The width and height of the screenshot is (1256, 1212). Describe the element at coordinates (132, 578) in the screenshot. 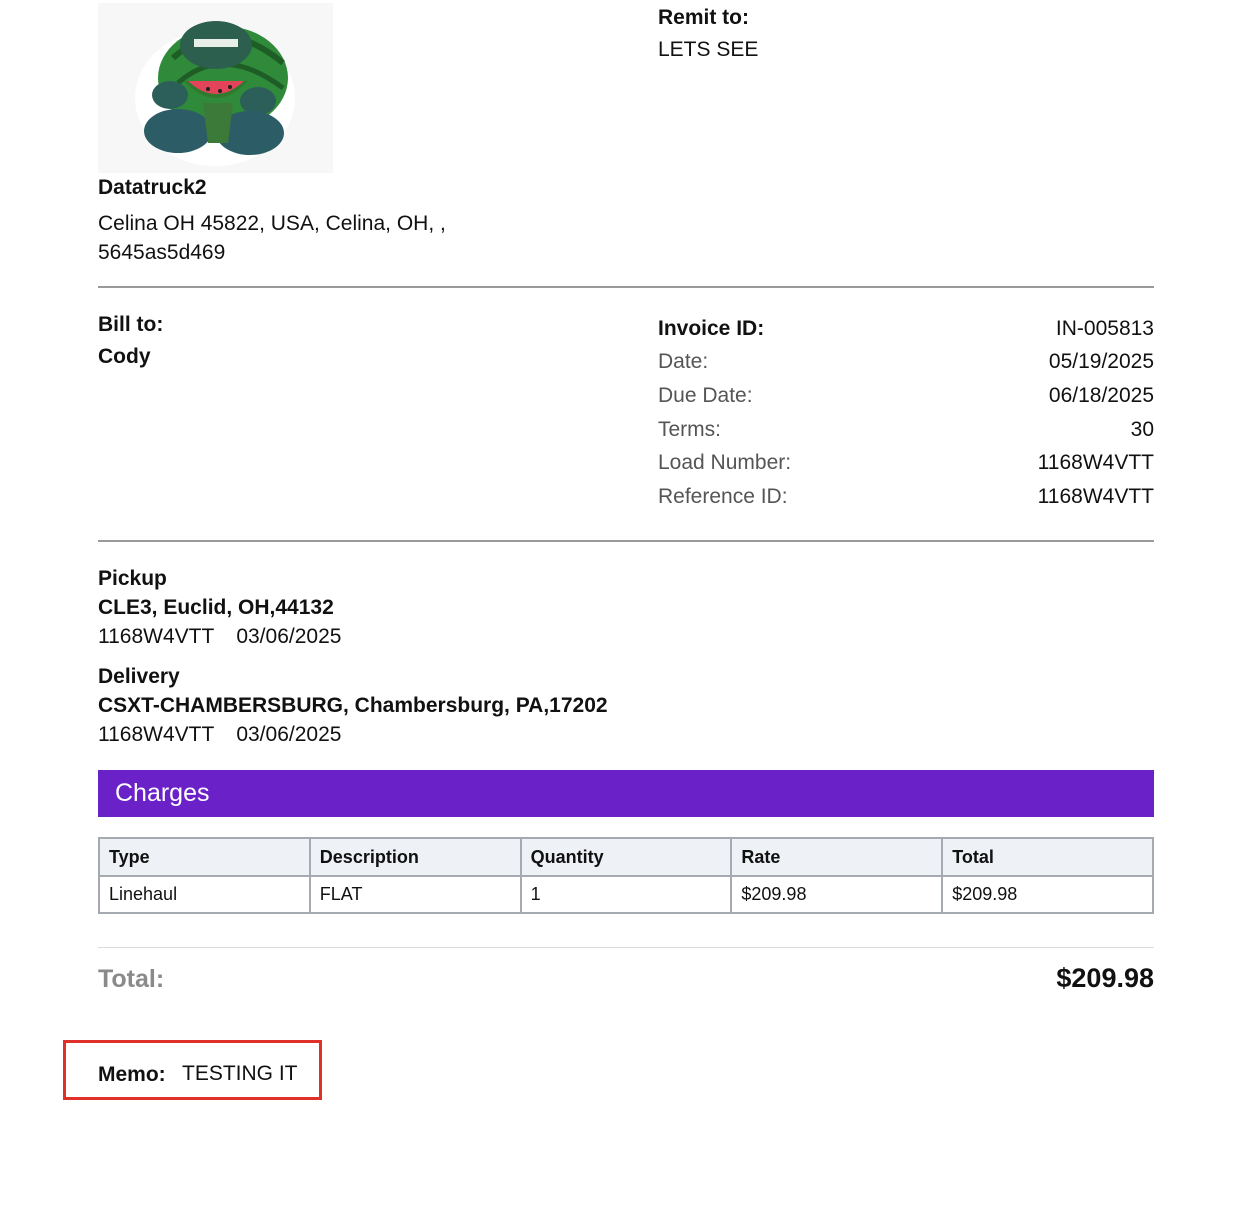

I see `pickup-title: Pickup` at that location.